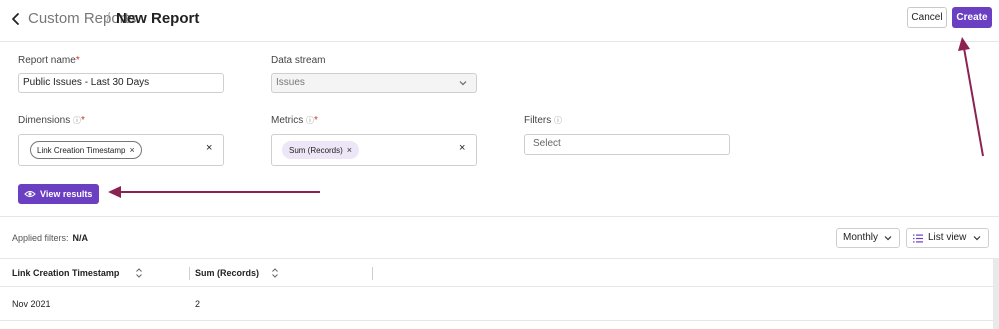 The width and height of the screenshot is (999, 329). Describe the element at coordinates (861, 237) in the screenshot. I see `granularity-value: Monthly` at that location.